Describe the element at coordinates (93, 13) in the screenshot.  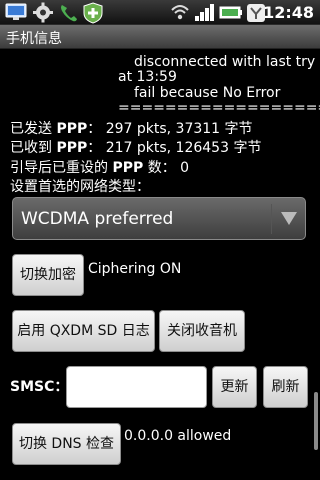
I see `install-shield-icon` at that location.